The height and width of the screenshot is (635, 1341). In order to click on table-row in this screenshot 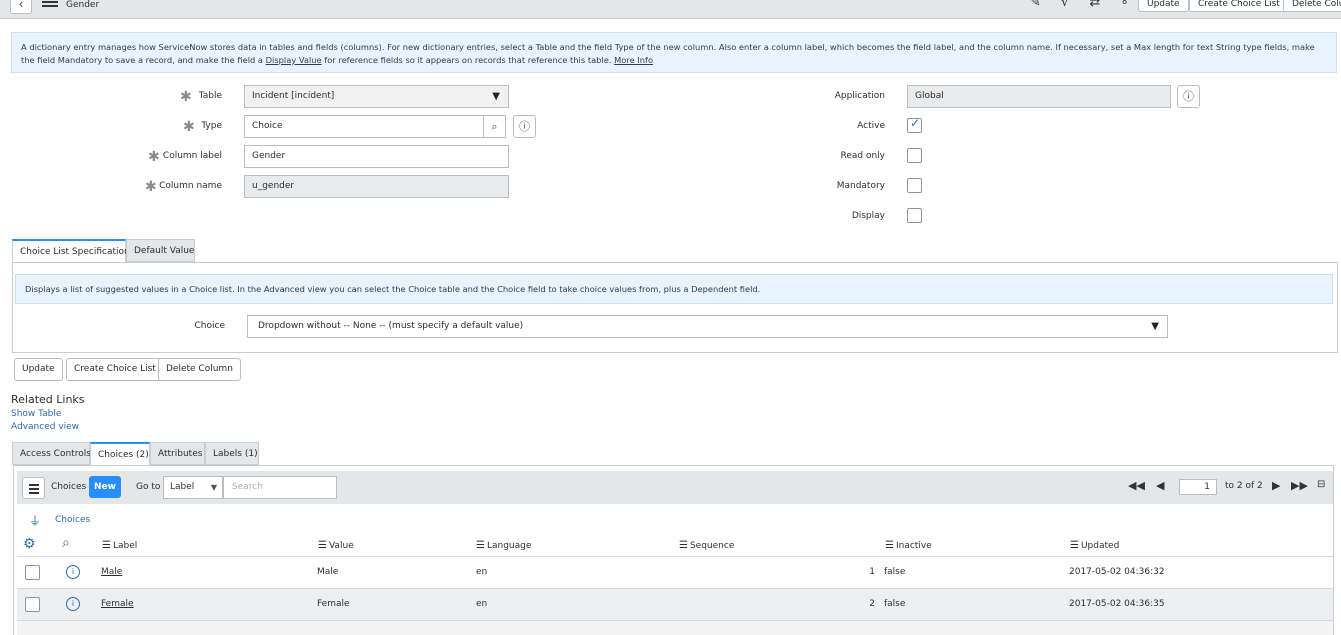, I will do `click(675, 627)`.